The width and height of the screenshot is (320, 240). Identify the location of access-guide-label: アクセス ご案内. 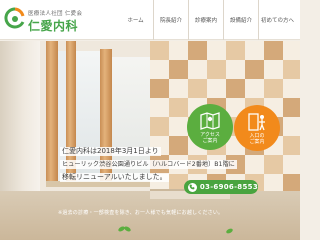
(210, 137).